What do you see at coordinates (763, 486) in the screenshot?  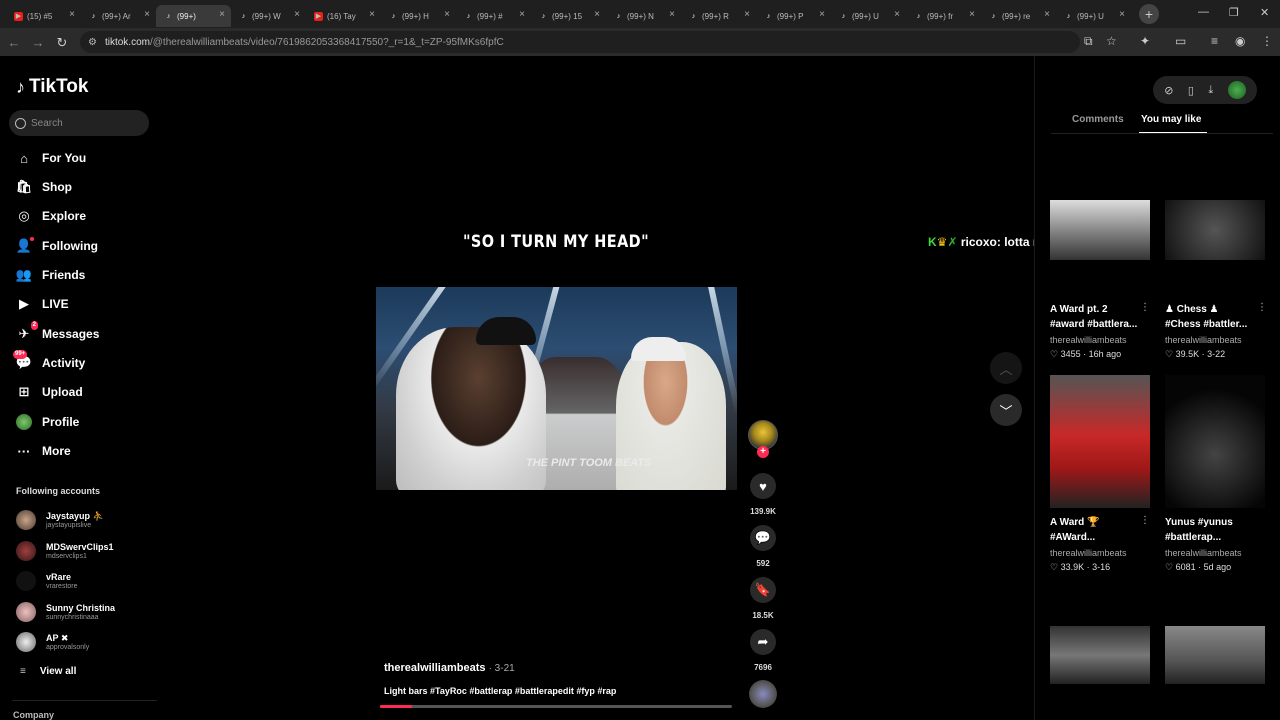 I see `like-button: ♥` at bounding box center [763, 486].